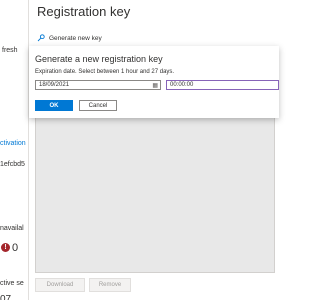 This screenshot has height=300, width=320. I want to click on generate-new-key-button: Generate new key, so click(69, 38).